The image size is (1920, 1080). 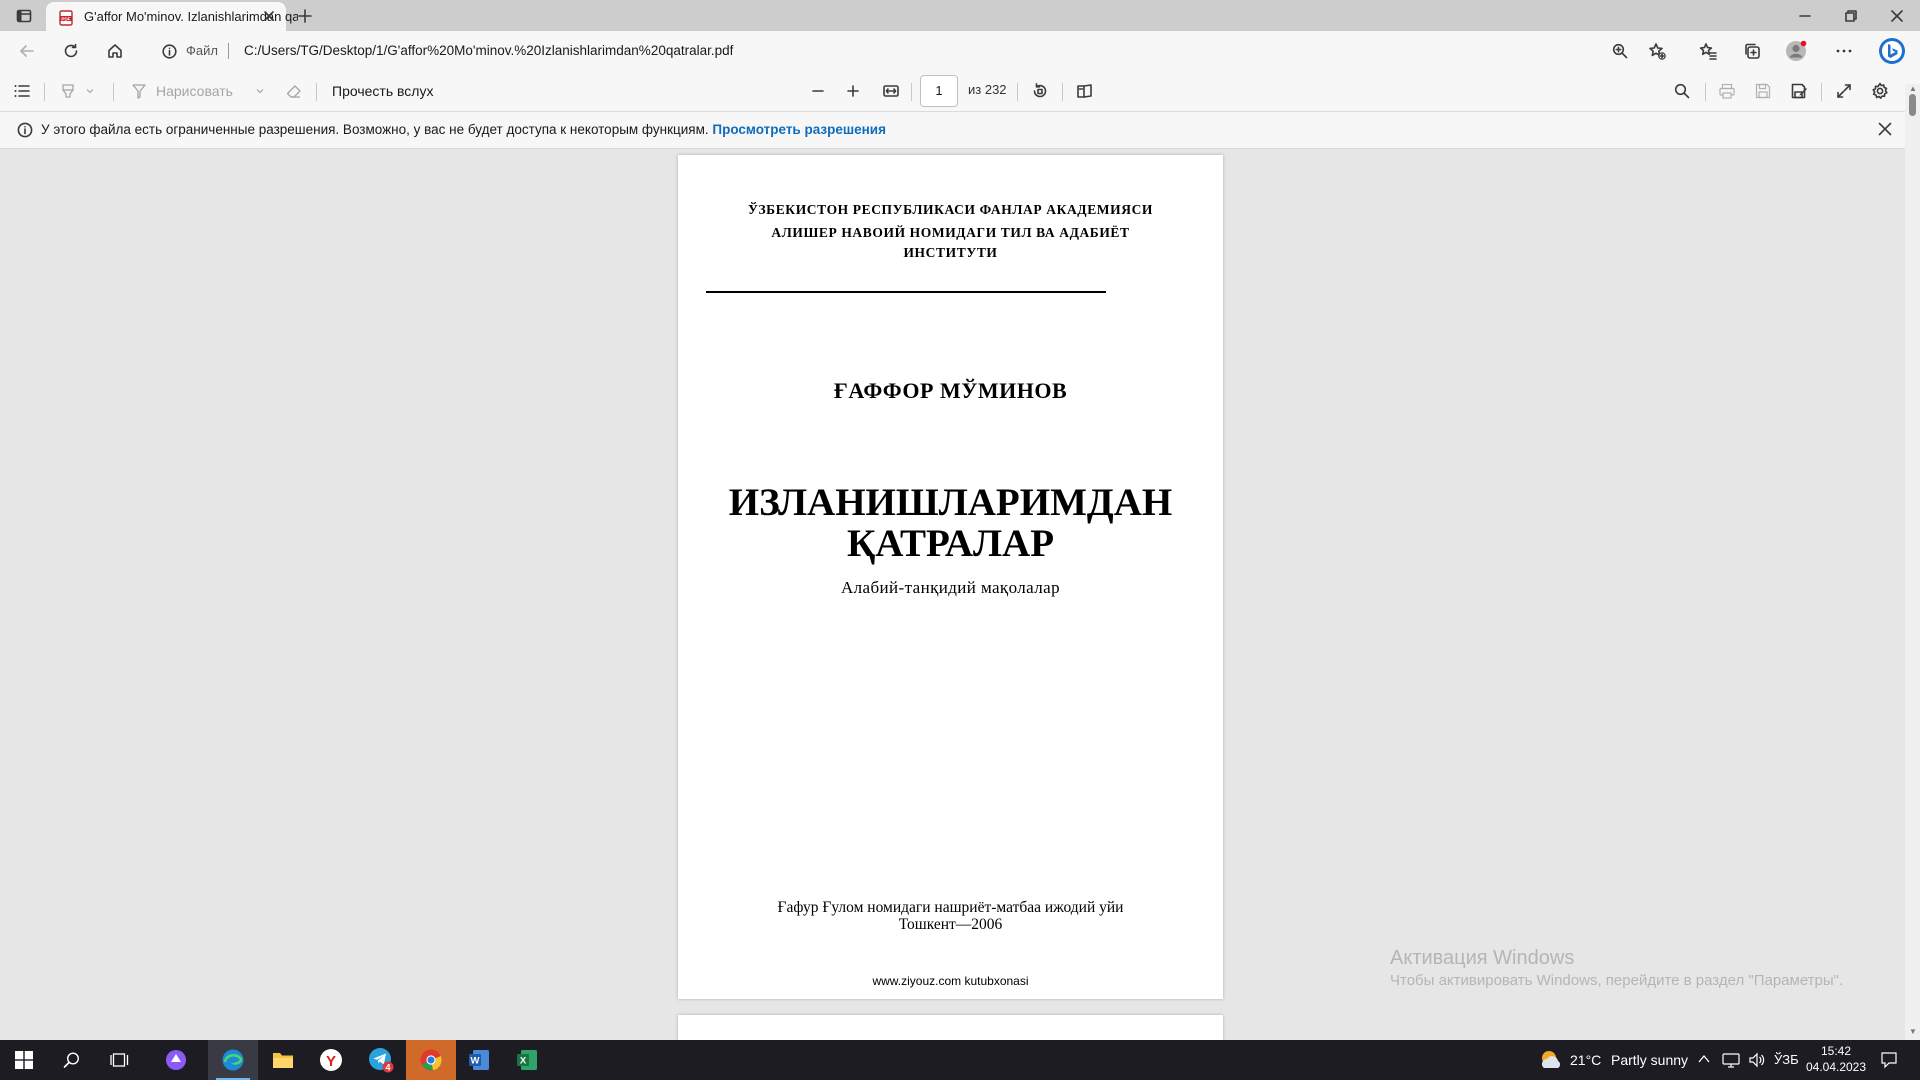 I want to click on scrollbar-thumb, so click(x=1912, y=105).